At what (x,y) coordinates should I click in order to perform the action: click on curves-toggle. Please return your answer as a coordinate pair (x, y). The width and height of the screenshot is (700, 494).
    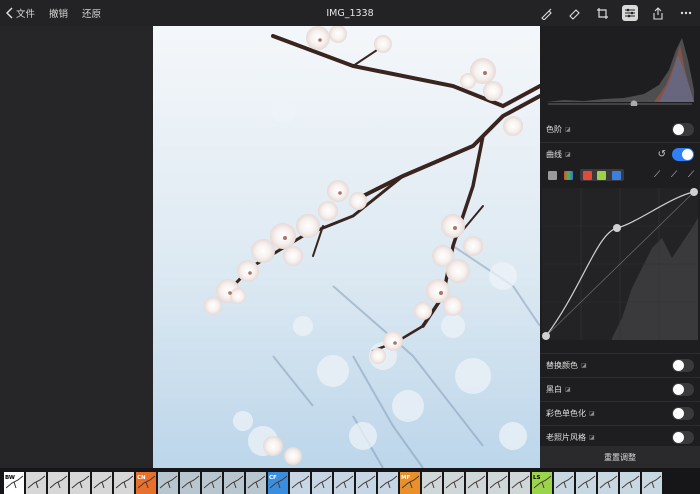
    Looking at the image, I should click on (683, 154).